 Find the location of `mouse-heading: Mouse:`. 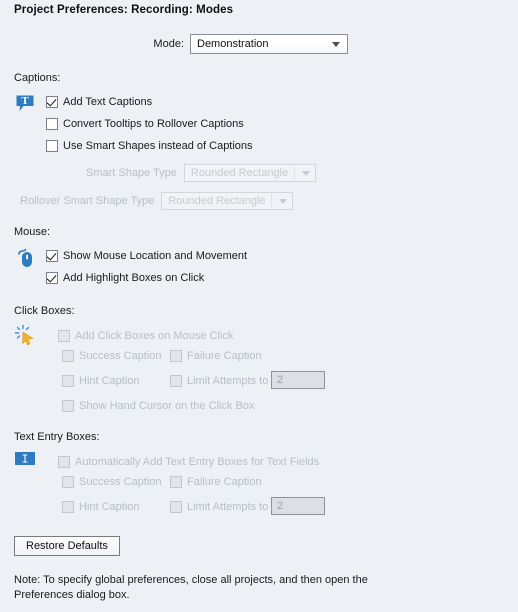

mouse-heading: Mouse: is located at coordinates (32, 232).